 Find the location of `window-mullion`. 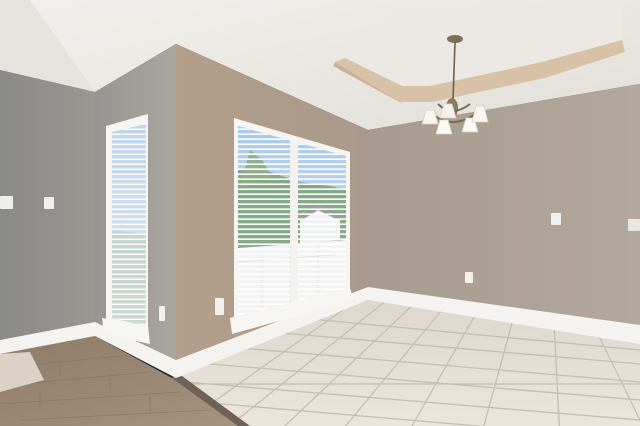

window-mullion is located at coordinates (294, 222).